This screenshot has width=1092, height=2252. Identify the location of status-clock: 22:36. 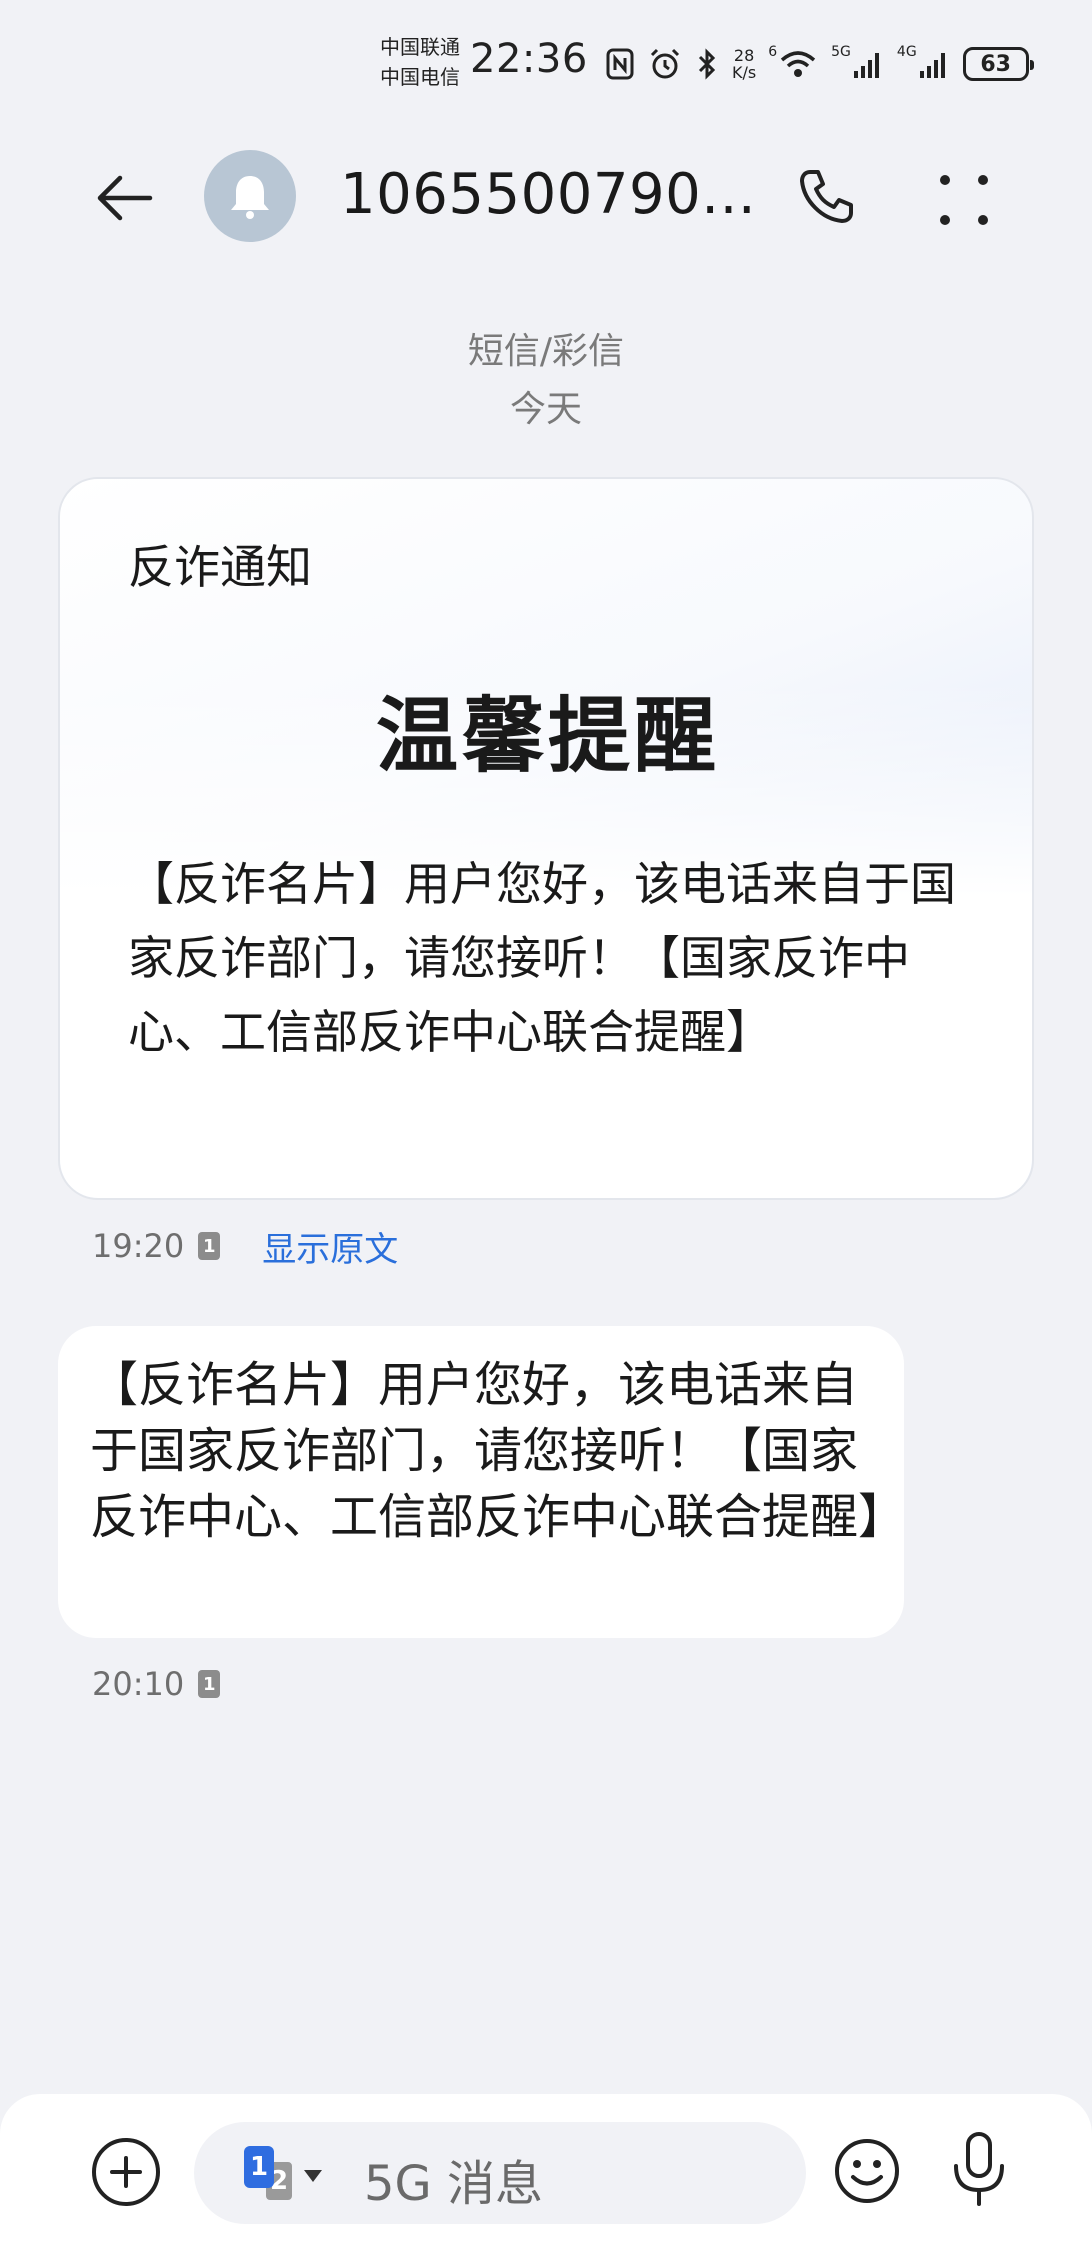
(529, 59).